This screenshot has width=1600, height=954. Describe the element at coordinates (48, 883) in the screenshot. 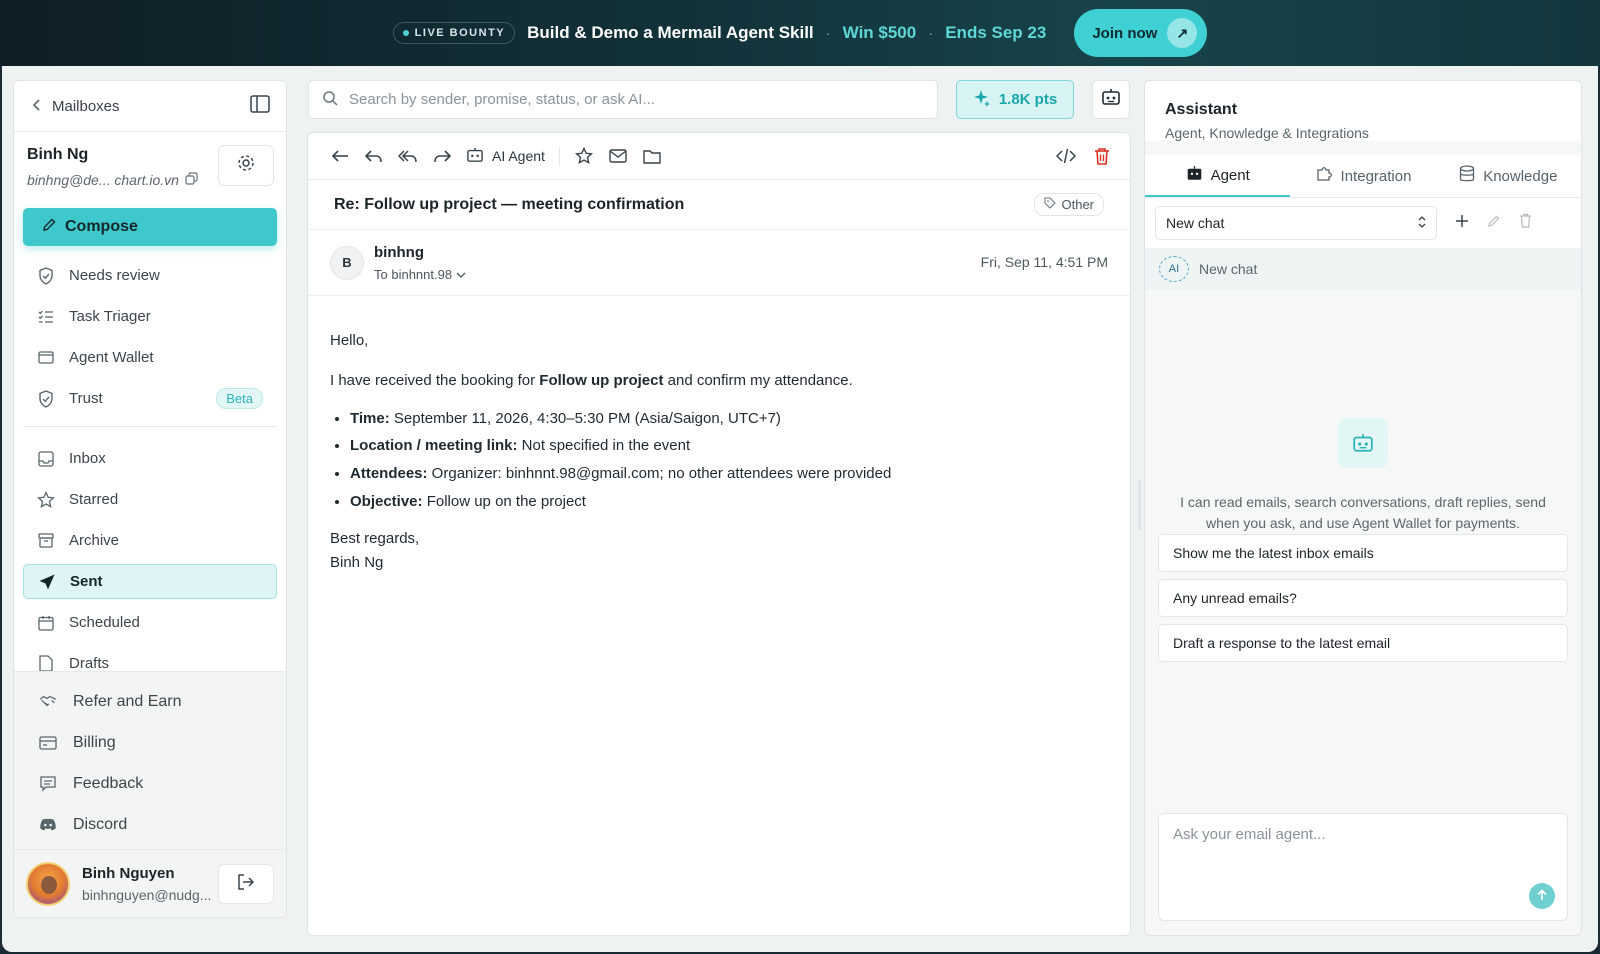

I see `avatar` at that location.